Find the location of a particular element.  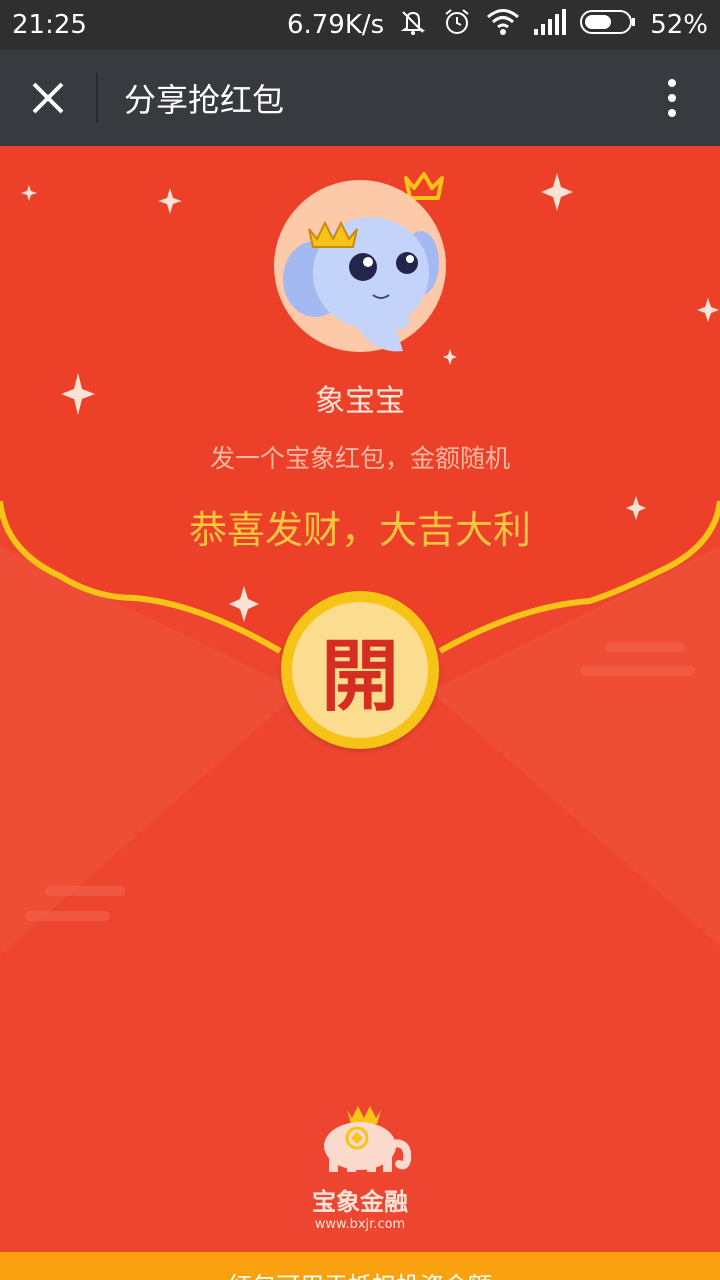

more-button is located at coordinates (672, 98).